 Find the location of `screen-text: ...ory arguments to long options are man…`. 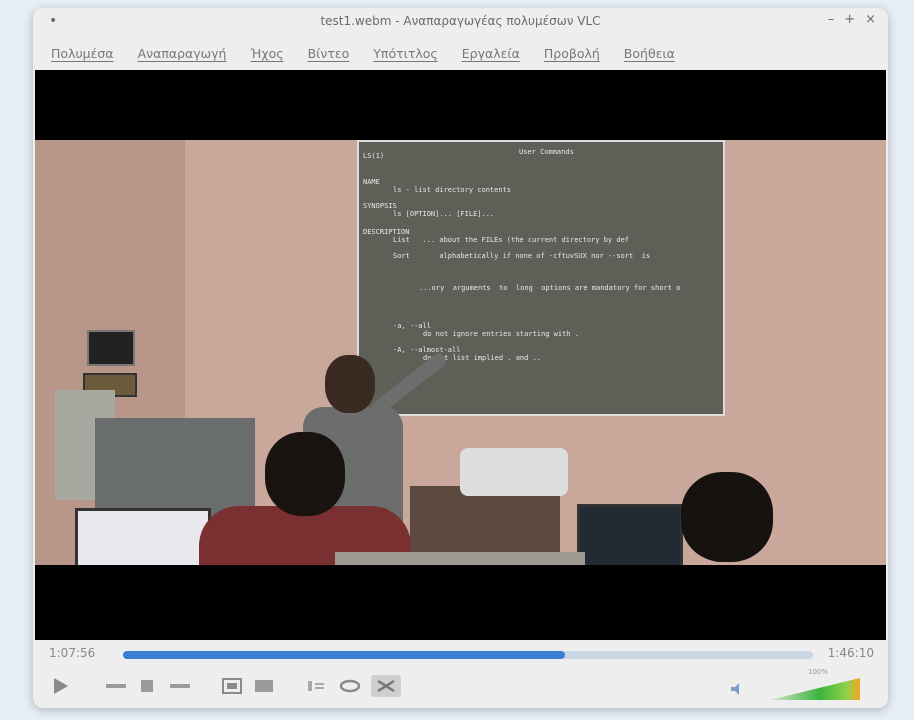

screen-text: ...ory arguments to long options are man… is located at coordinates (550, 288).